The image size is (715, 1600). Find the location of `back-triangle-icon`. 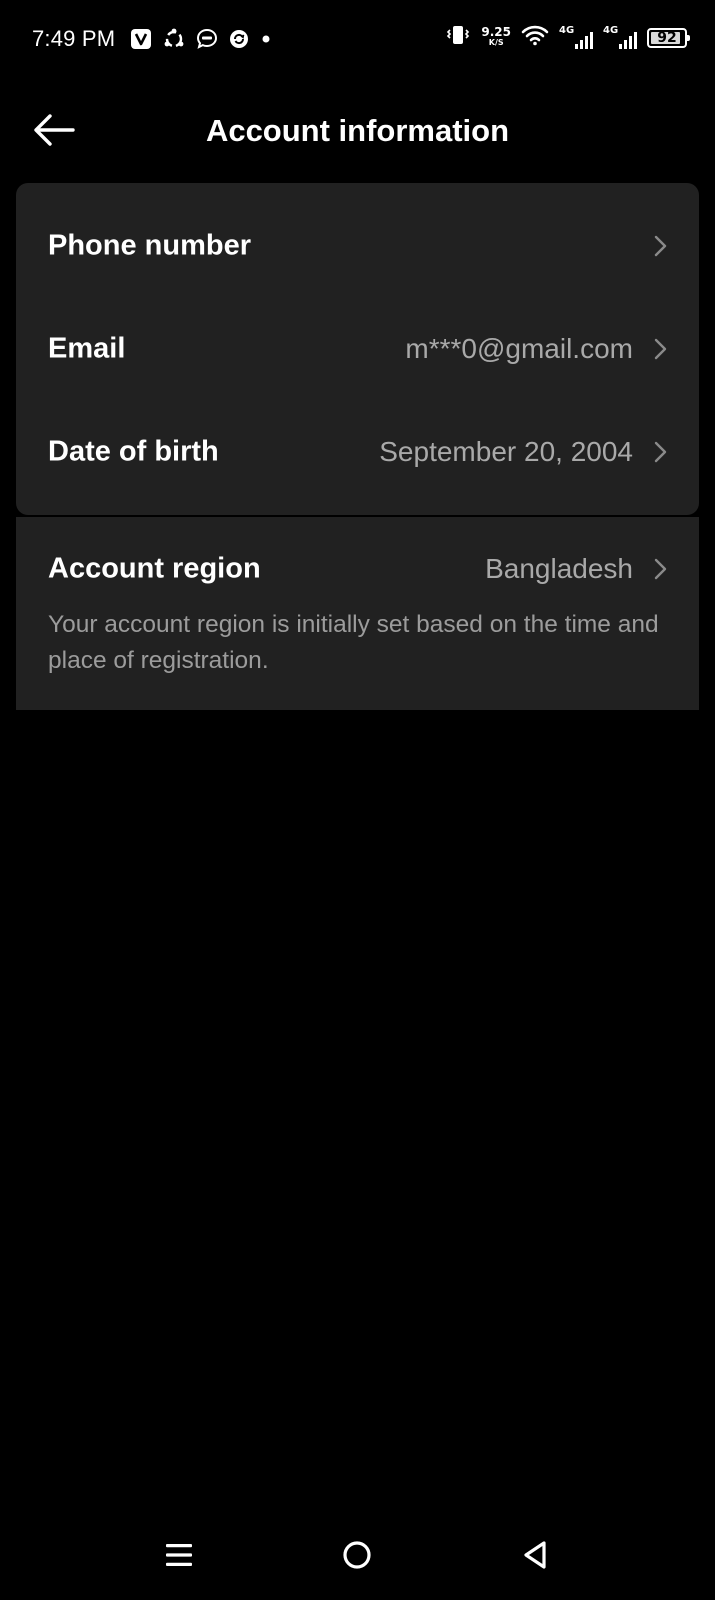

back-triangle-icon is located at coordinates (535, 1555).